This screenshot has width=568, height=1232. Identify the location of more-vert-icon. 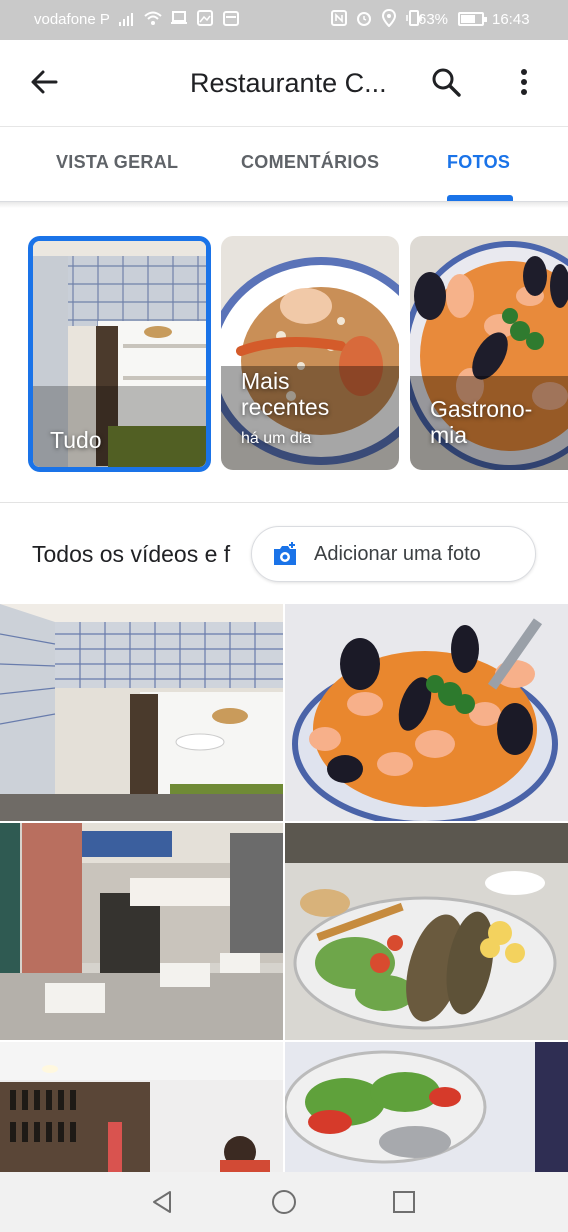
(524, 82).